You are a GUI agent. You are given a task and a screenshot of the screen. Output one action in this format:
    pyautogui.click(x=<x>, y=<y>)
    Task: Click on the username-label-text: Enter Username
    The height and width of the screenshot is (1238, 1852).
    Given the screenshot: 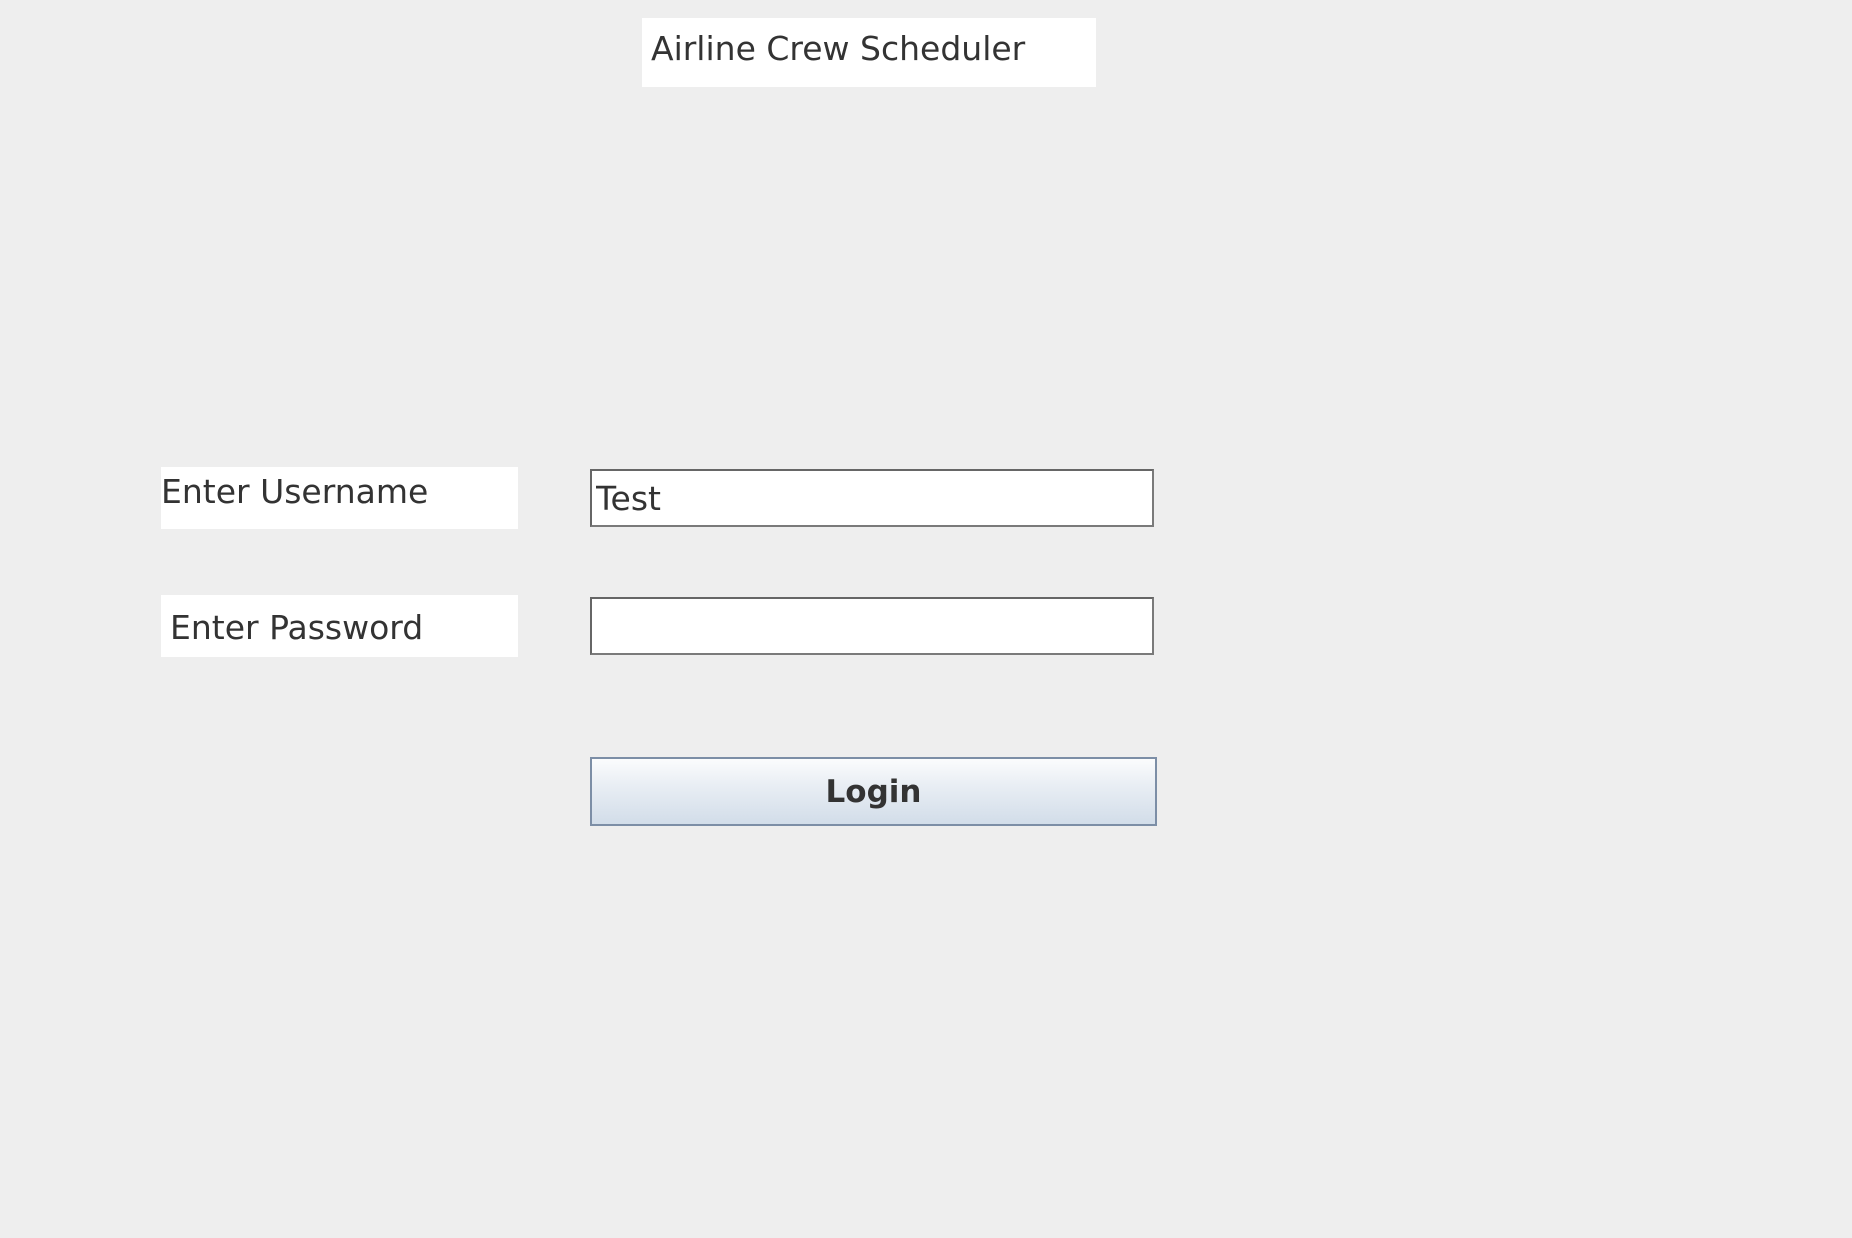 What is the action you would take?
    pyautogui.click(x=295, y=491)
    